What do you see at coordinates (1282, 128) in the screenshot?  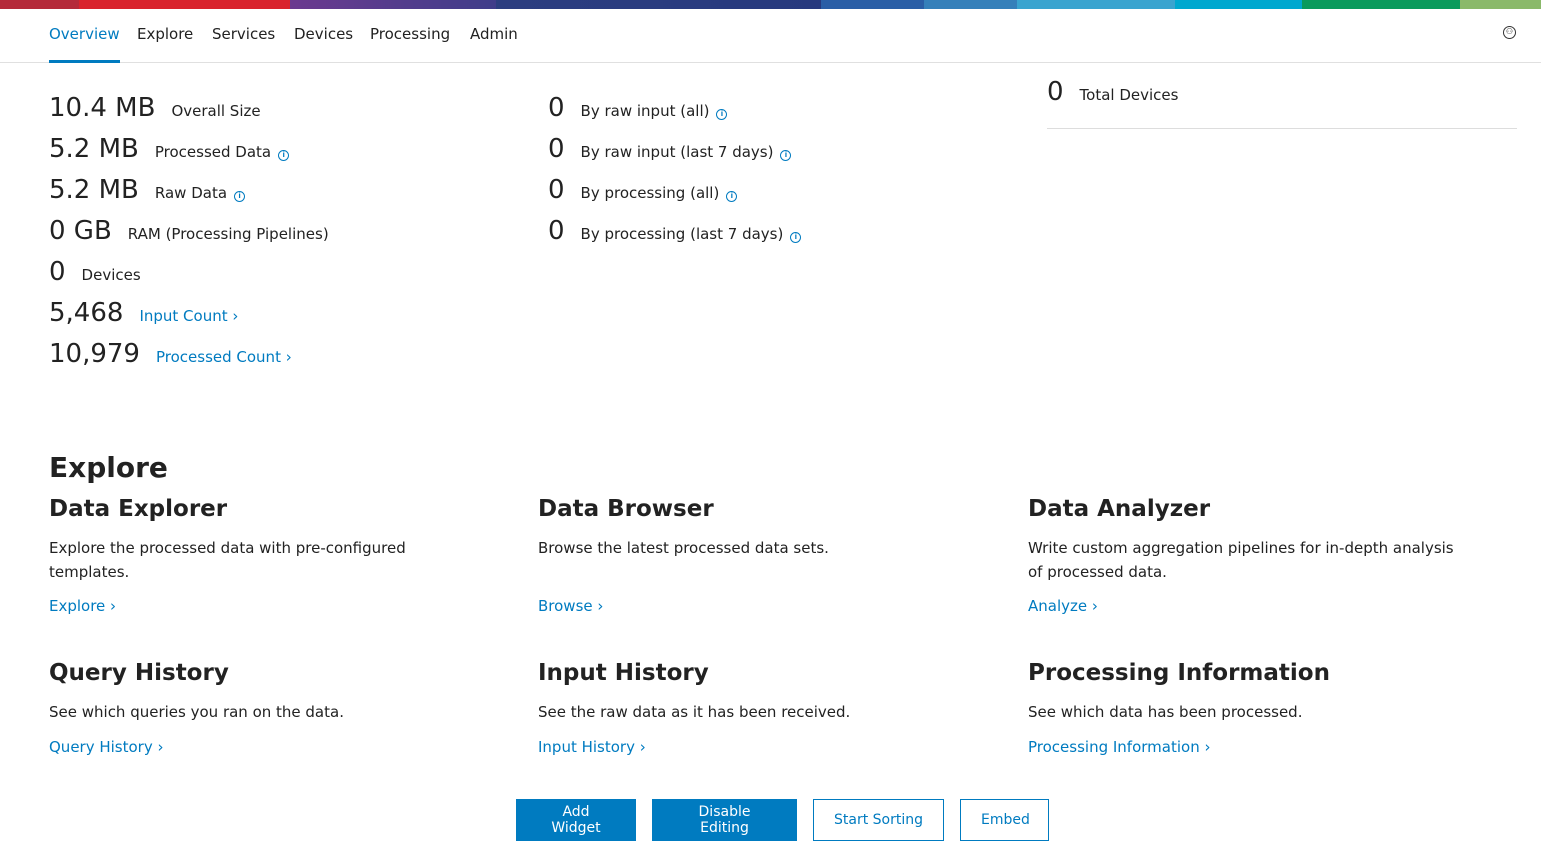 I see `divider` at bounding box center [1282, 128].